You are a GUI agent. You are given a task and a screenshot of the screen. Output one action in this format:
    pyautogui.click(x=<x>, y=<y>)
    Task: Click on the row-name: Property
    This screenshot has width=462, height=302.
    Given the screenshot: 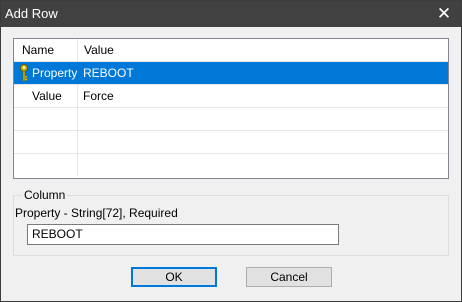 What is the action you would take?
    pyautogui.click(x=55, y=73)
    